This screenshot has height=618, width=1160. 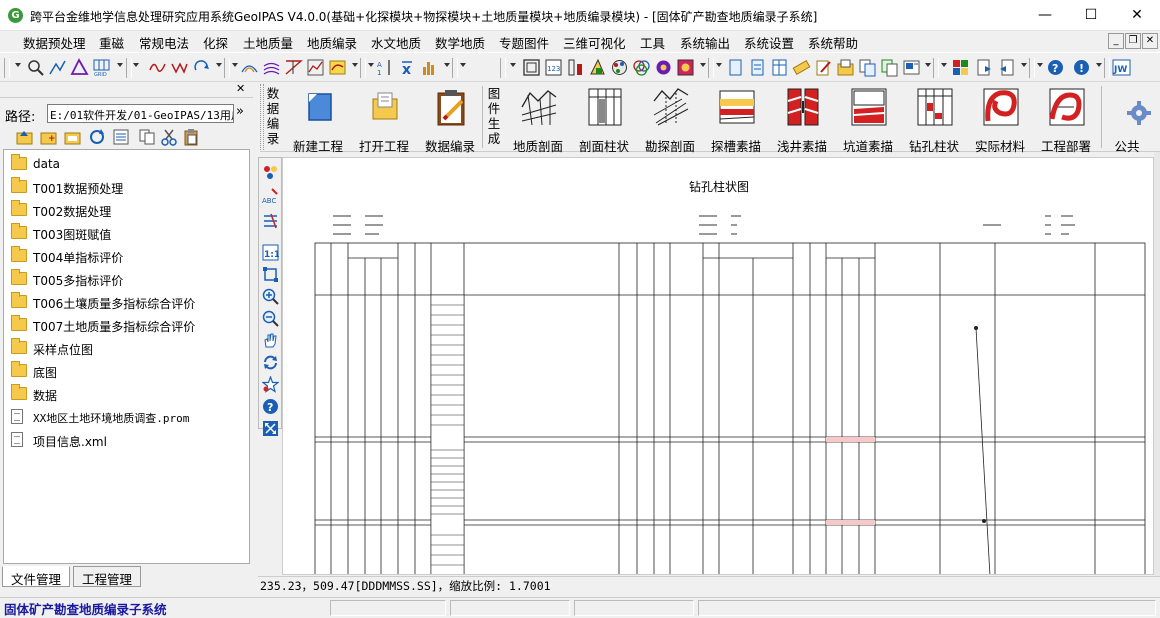 I want to click on minimize-button: —, so click(x=1045, y=15).